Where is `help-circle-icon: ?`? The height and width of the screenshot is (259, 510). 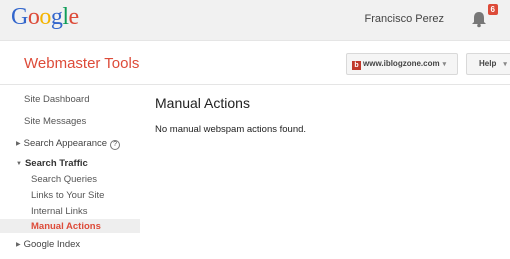
help-circle-icon: ? is located at coordinates (115, 145).